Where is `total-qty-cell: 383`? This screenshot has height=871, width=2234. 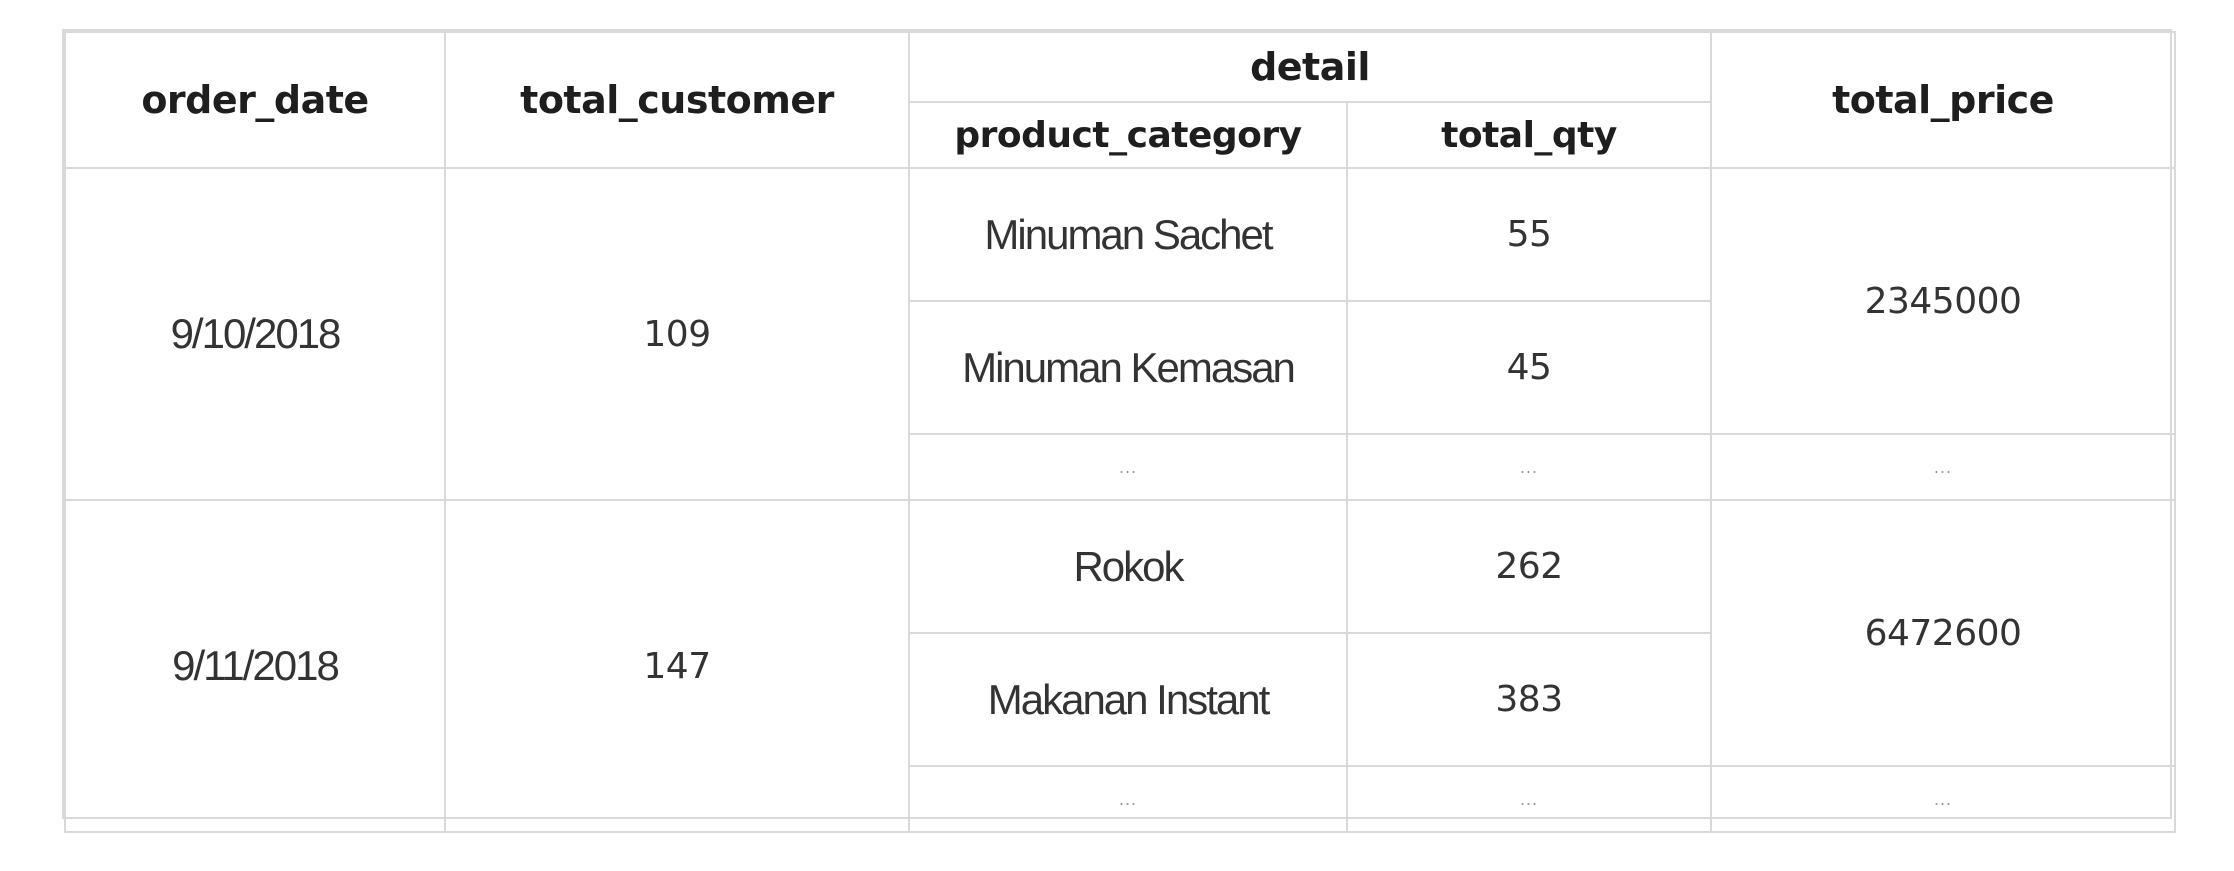 total-qty-cell: 383 is located at coordinates (1529, 699).